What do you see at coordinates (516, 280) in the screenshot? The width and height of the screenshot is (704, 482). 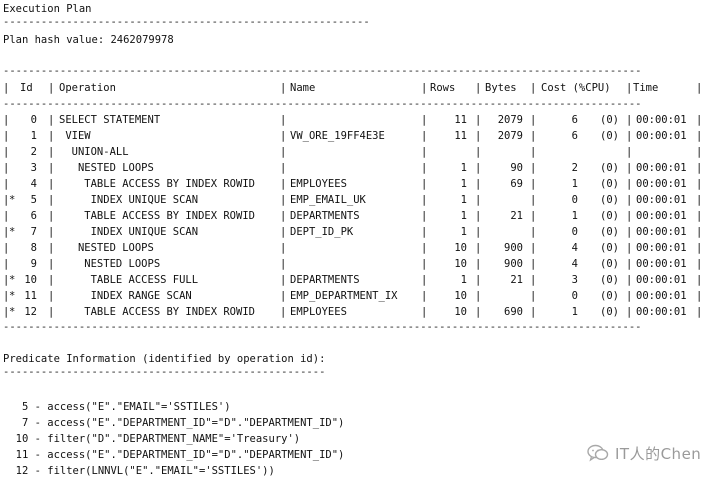 I see `cell-bytes: 21` at bounding box center [516, 280].